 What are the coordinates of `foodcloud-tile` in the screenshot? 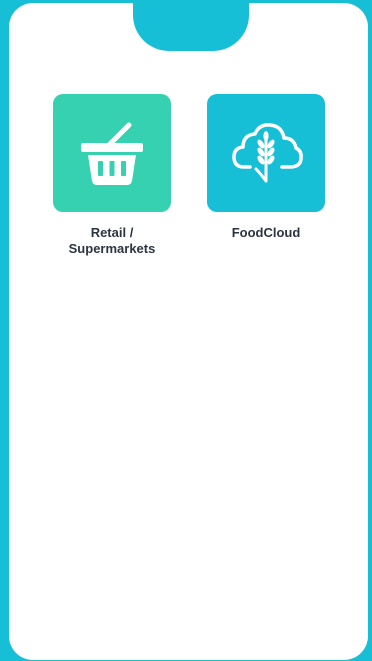 It's located at (266, 153).